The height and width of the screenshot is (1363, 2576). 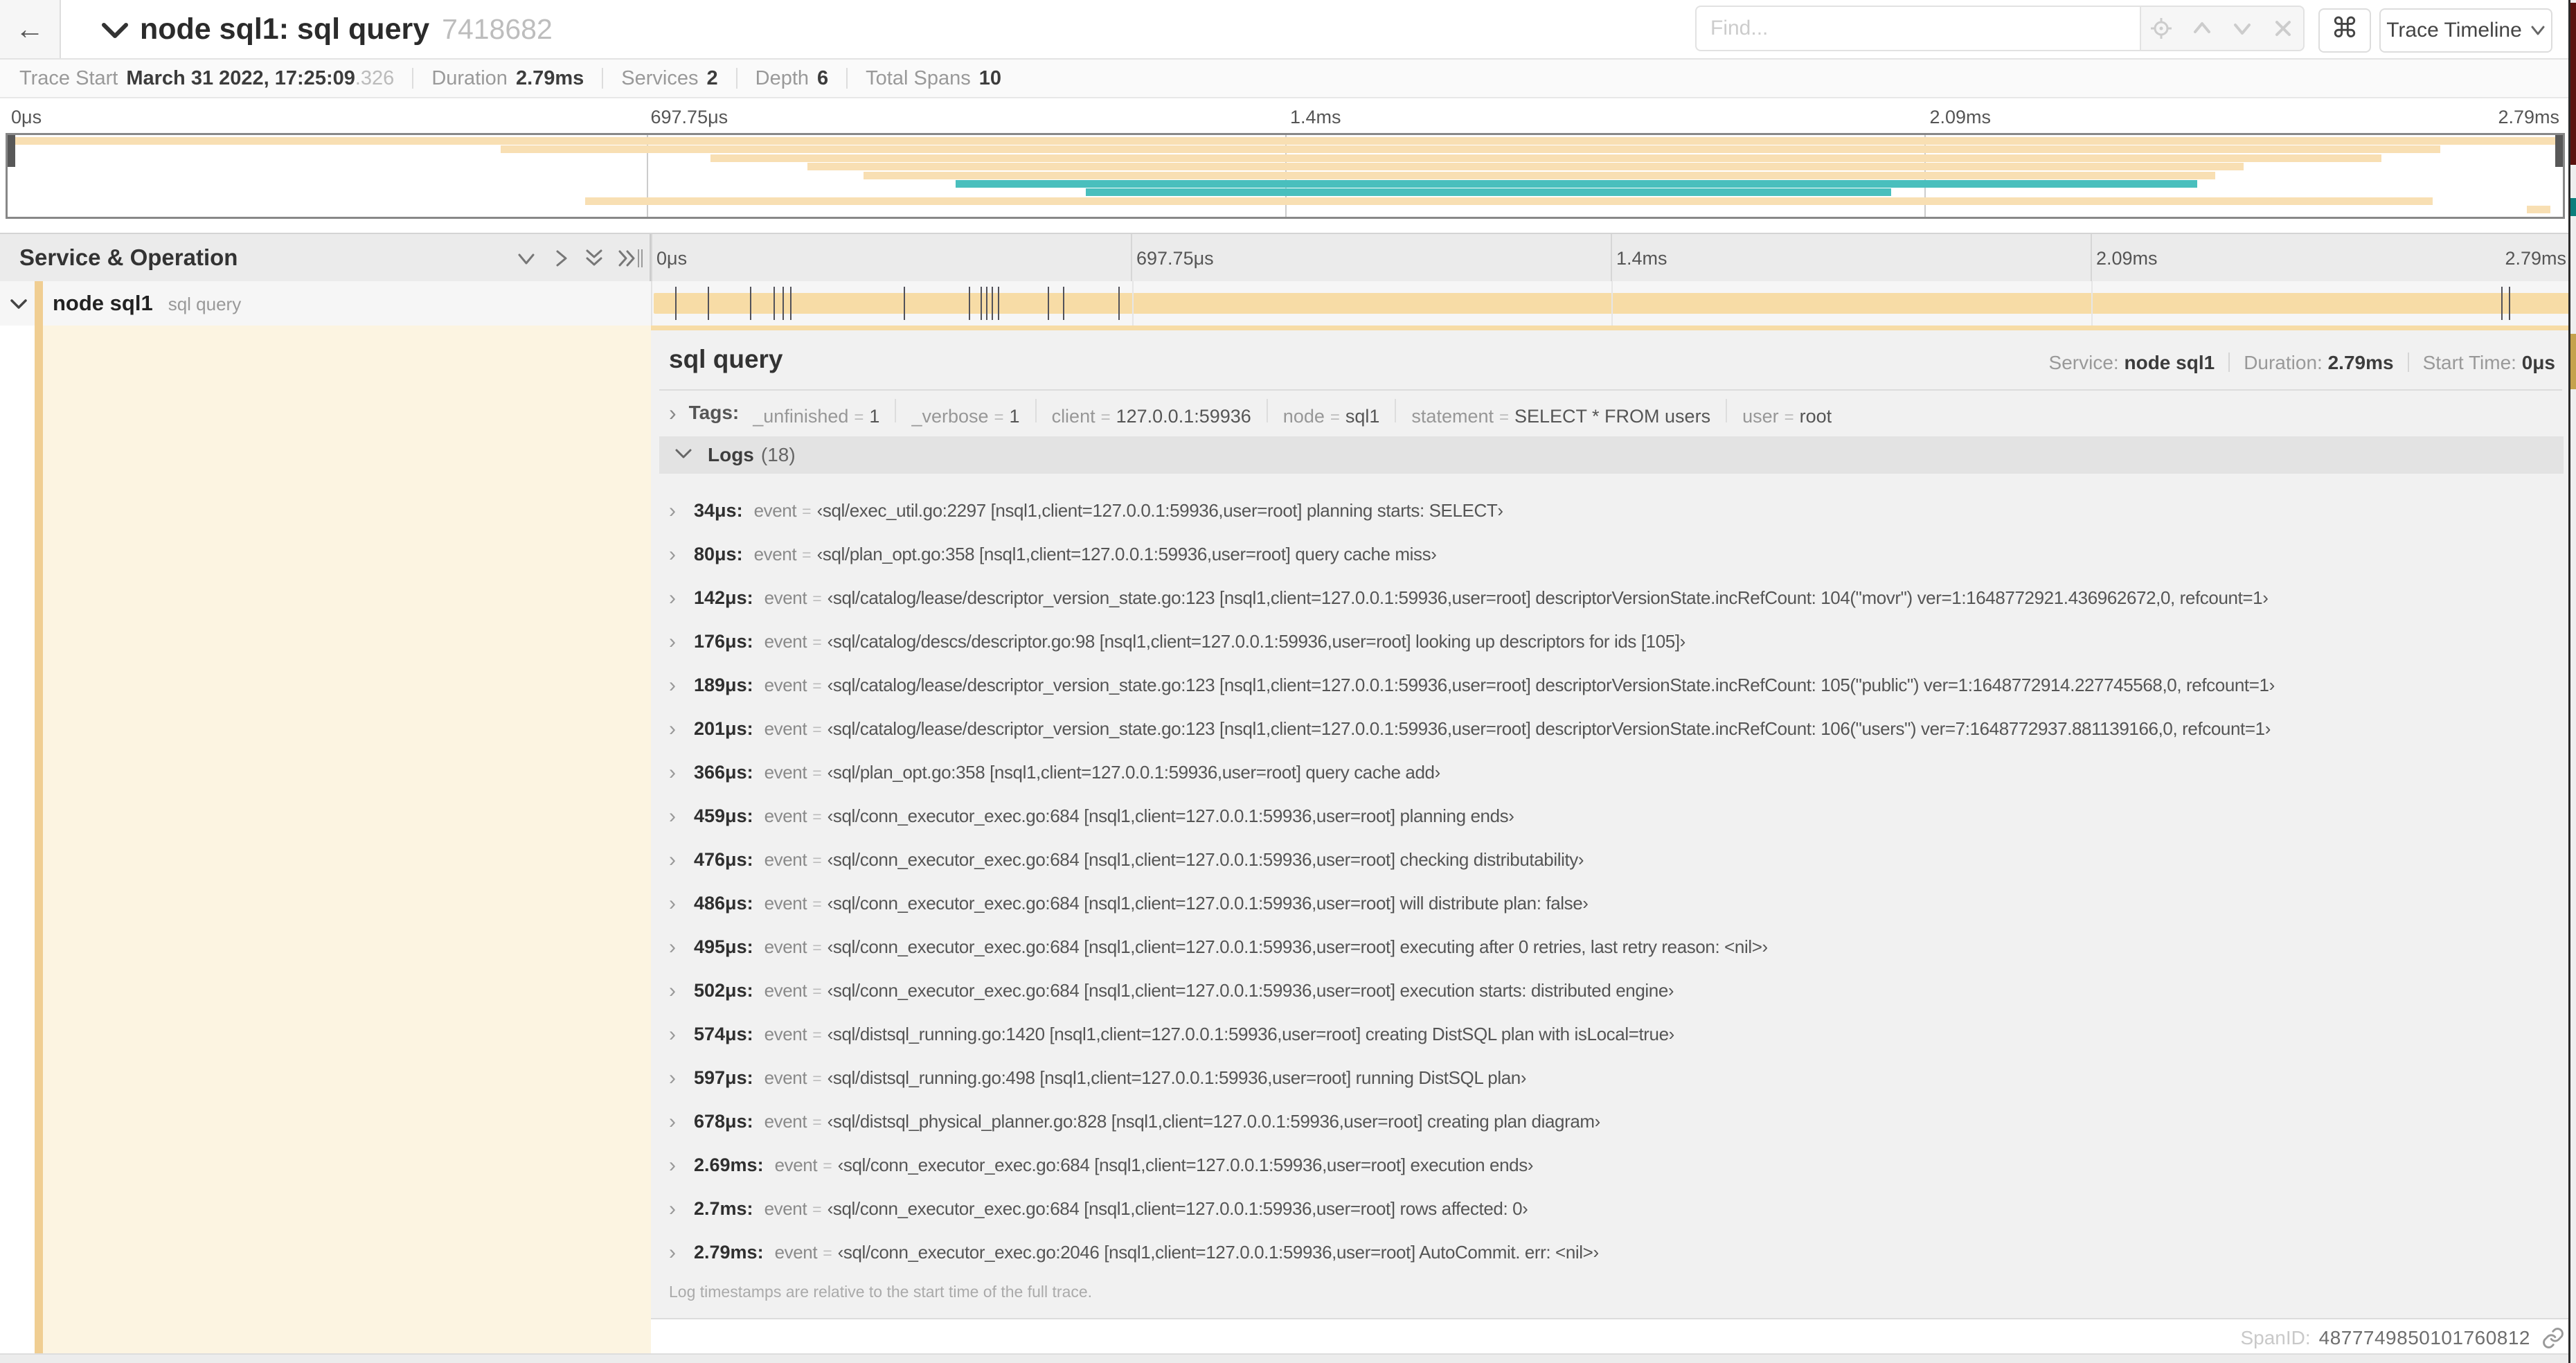 I want to click on meta-label: Duration:, so click(x=2286, y=363).